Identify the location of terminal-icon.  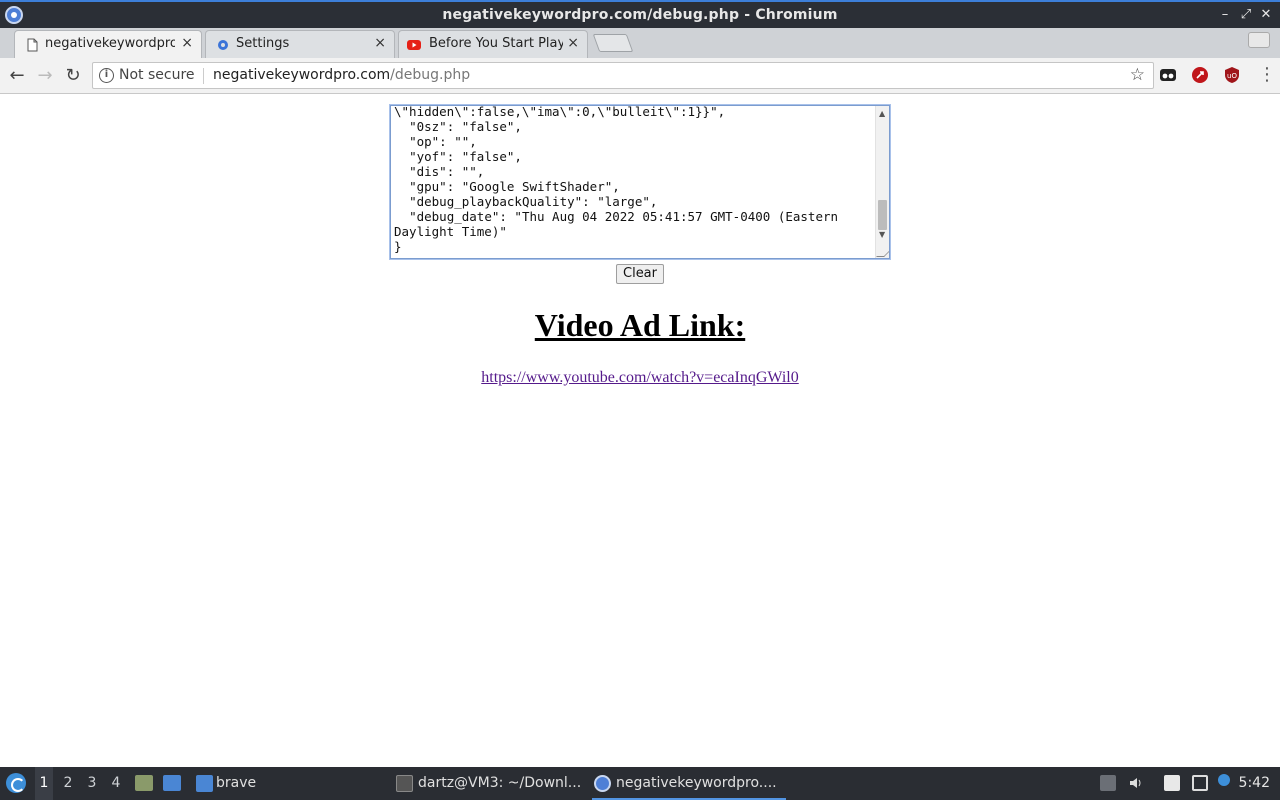
(404, 783).